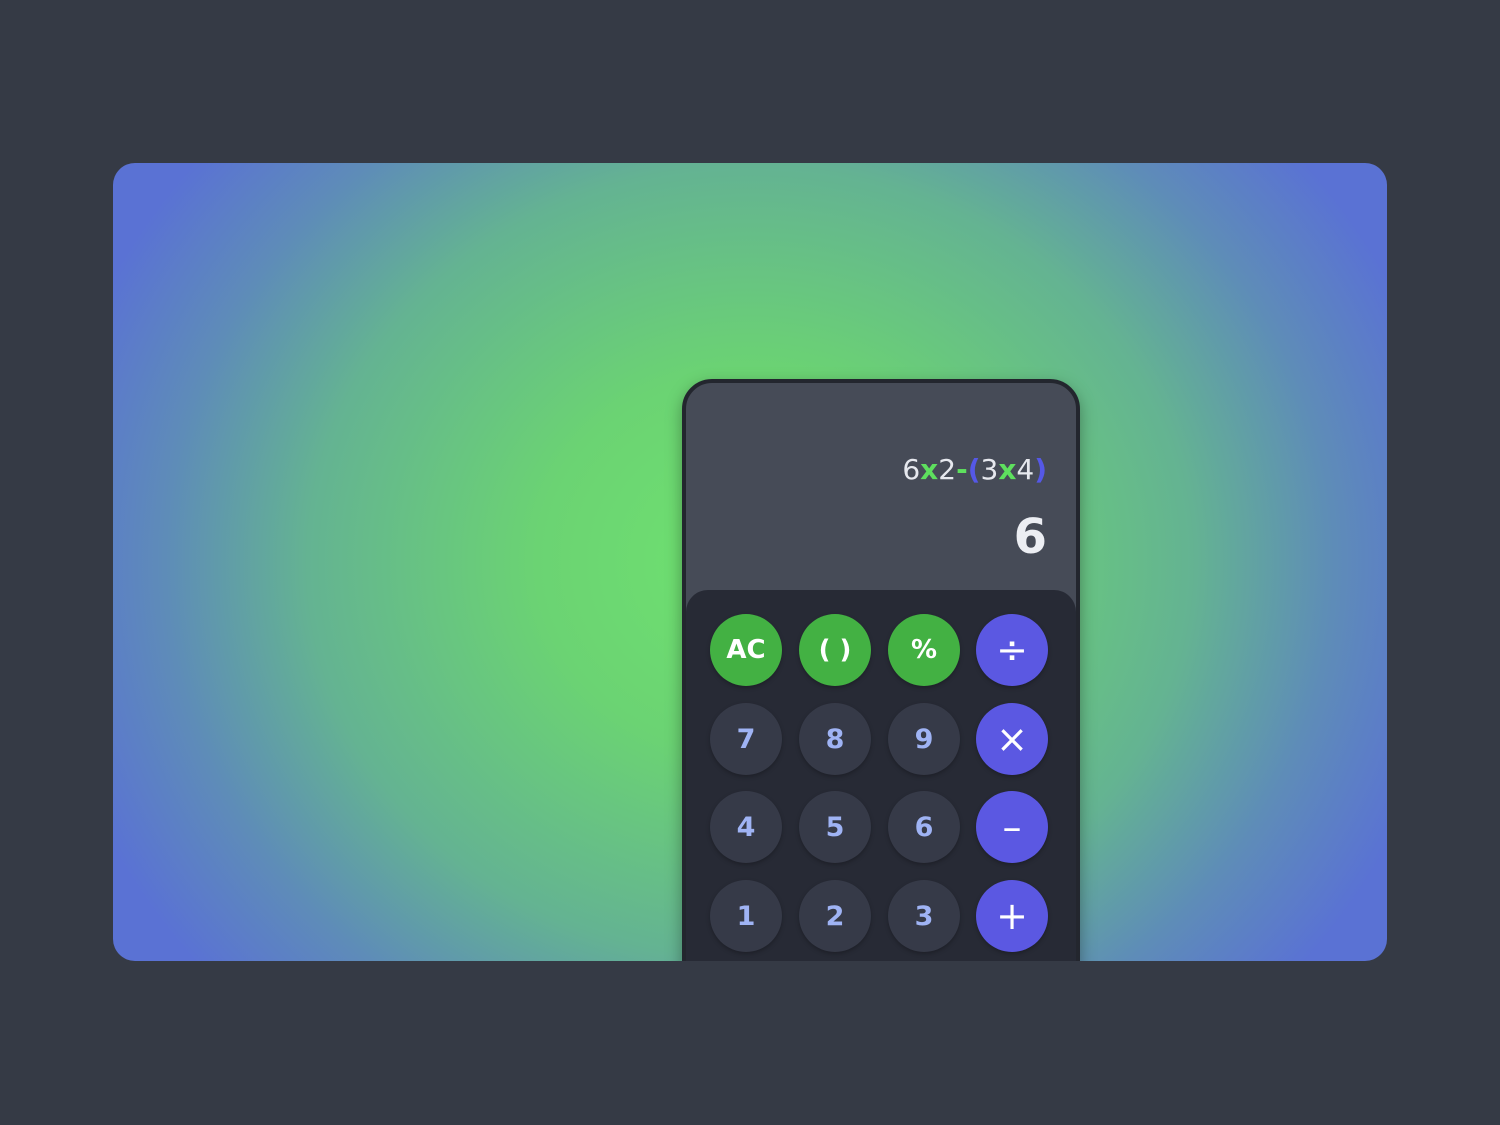 The width and height of the screenshot is (1500, 1125). I want to click on divide-button: ÷, so click(1012, 650).